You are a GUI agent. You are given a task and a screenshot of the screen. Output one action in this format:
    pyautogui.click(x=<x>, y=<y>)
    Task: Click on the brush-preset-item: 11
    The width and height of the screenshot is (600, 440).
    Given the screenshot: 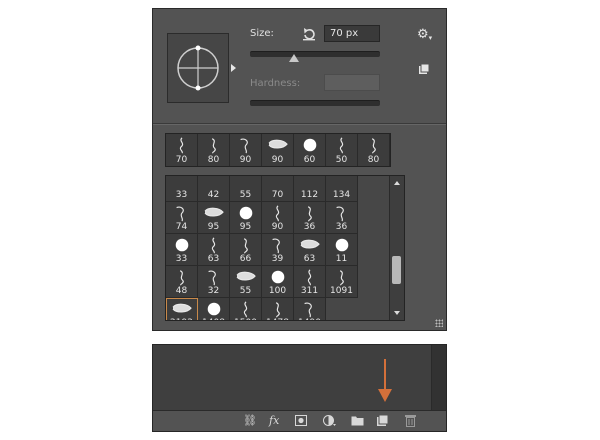 What is the action you would take?
    pyautogui.click(x=342, y=250)
    